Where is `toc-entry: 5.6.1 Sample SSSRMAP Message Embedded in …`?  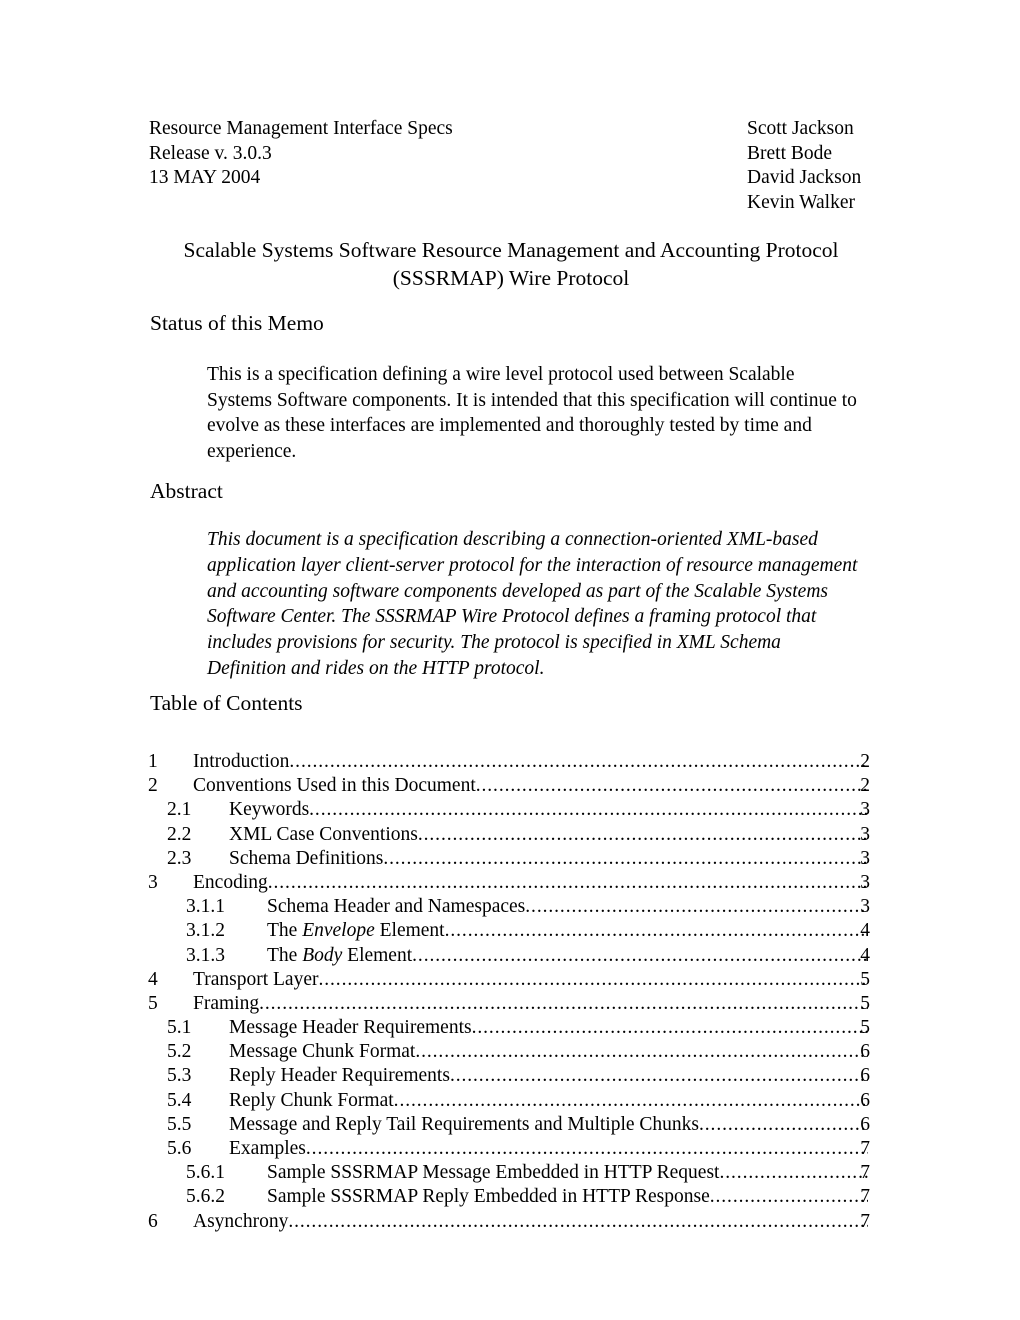 toc-entry: 5.6.1 Sample SSSRMAP Message Embedded in … is located at coordinates (510, 1173).